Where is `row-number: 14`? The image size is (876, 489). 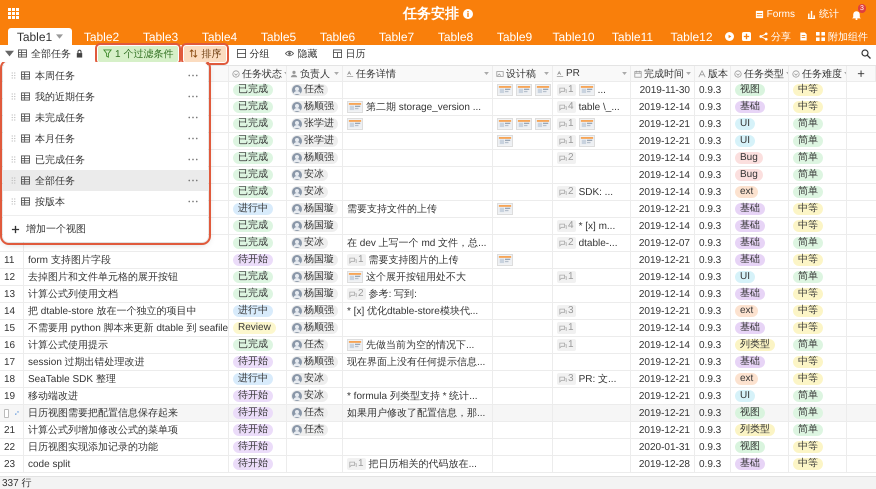
row-number: 14 is located at coordinates (10, 311).